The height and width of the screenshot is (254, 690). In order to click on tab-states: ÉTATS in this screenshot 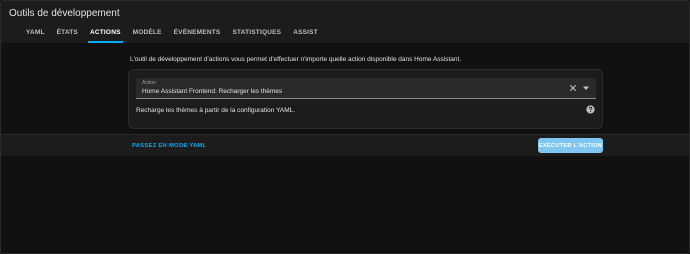, I will do `click(67, 33)`.